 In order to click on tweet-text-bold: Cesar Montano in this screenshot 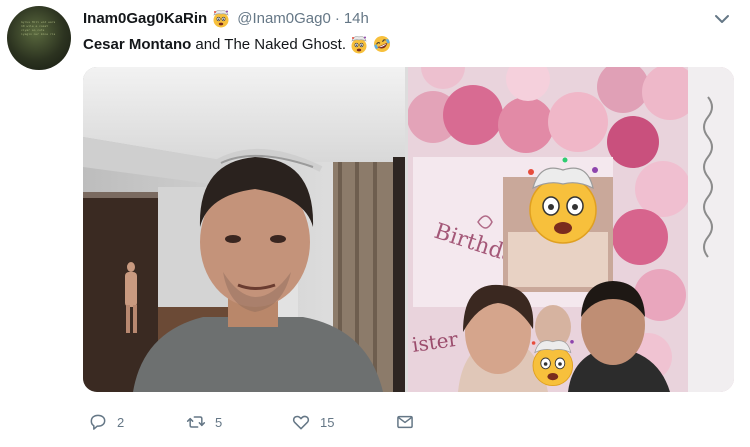, I will do `click(137, 44)`.